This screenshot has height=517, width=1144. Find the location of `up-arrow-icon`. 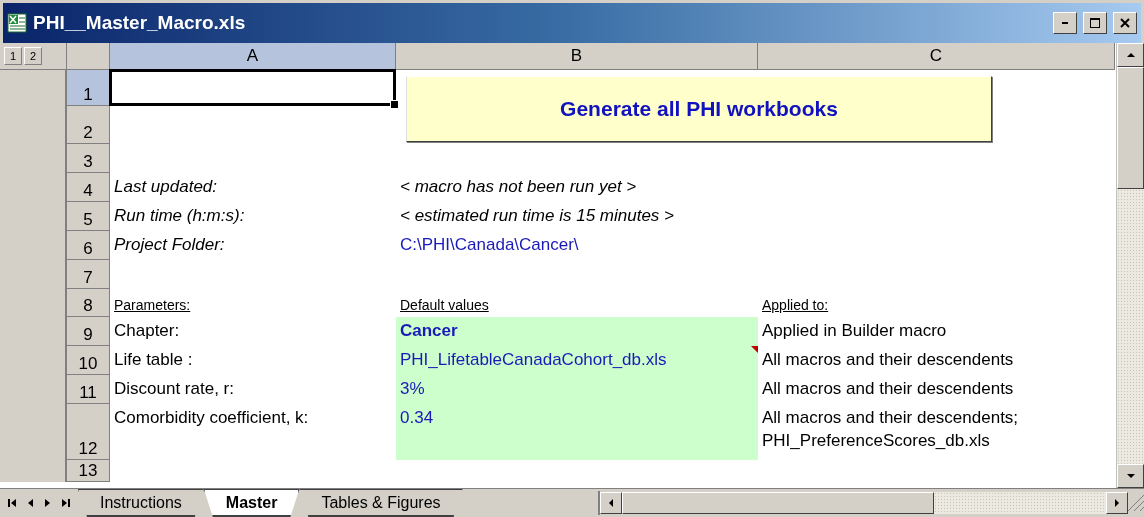

up-arrow-icon is located at coordinates (1130, 55).